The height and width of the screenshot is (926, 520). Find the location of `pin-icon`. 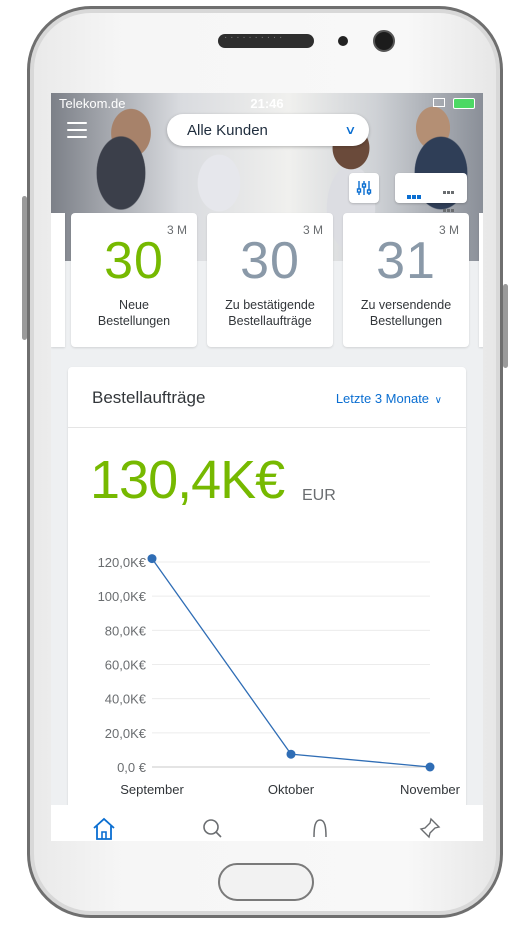

pin-icon is located at coordinates (430, 828).